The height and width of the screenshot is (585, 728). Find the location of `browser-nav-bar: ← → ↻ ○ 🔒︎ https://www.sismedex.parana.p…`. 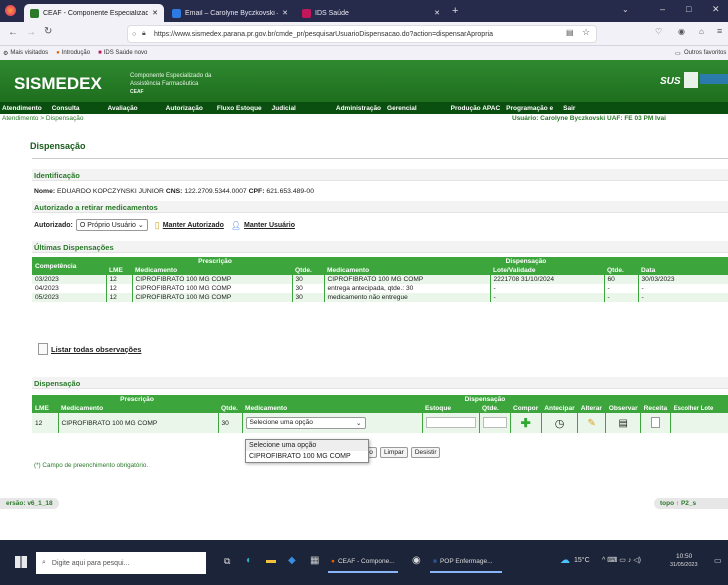

browser-nav-bar: ← → ↻ ○ 🔒︎ https://www.sismedex.parana.p… is located at coordinates (364, 34).